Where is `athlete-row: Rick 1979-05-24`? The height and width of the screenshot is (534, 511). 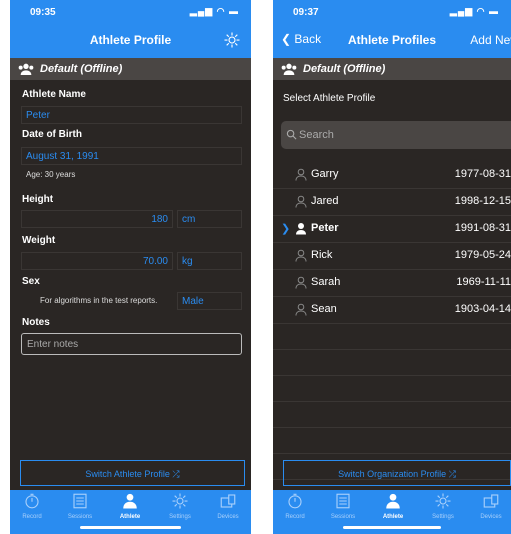 athlete-row: Rick 1979-05-24 is located at coordinates (392, 256).